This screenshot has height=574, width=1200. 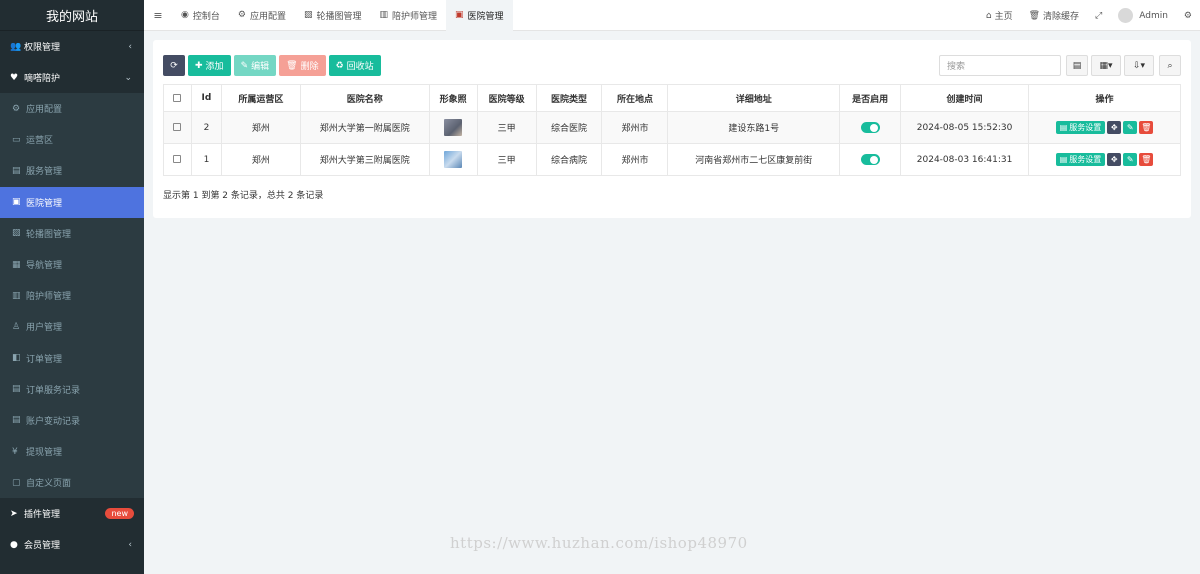 What do you see at coordinates (209, 65) in the screenshot?
I see `add-button: ✚ 添加` at bounding box center [209, 65].